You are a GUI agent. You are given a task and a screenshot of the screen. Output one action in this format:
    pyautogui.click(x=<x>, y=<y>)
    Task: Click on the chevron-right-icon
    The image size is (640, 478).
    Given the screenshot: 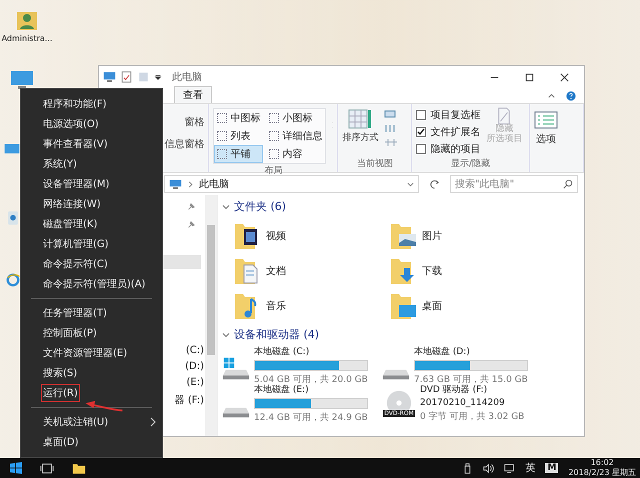 What is the action you would take?
    pyautogui.click(x=190, y=184)
    